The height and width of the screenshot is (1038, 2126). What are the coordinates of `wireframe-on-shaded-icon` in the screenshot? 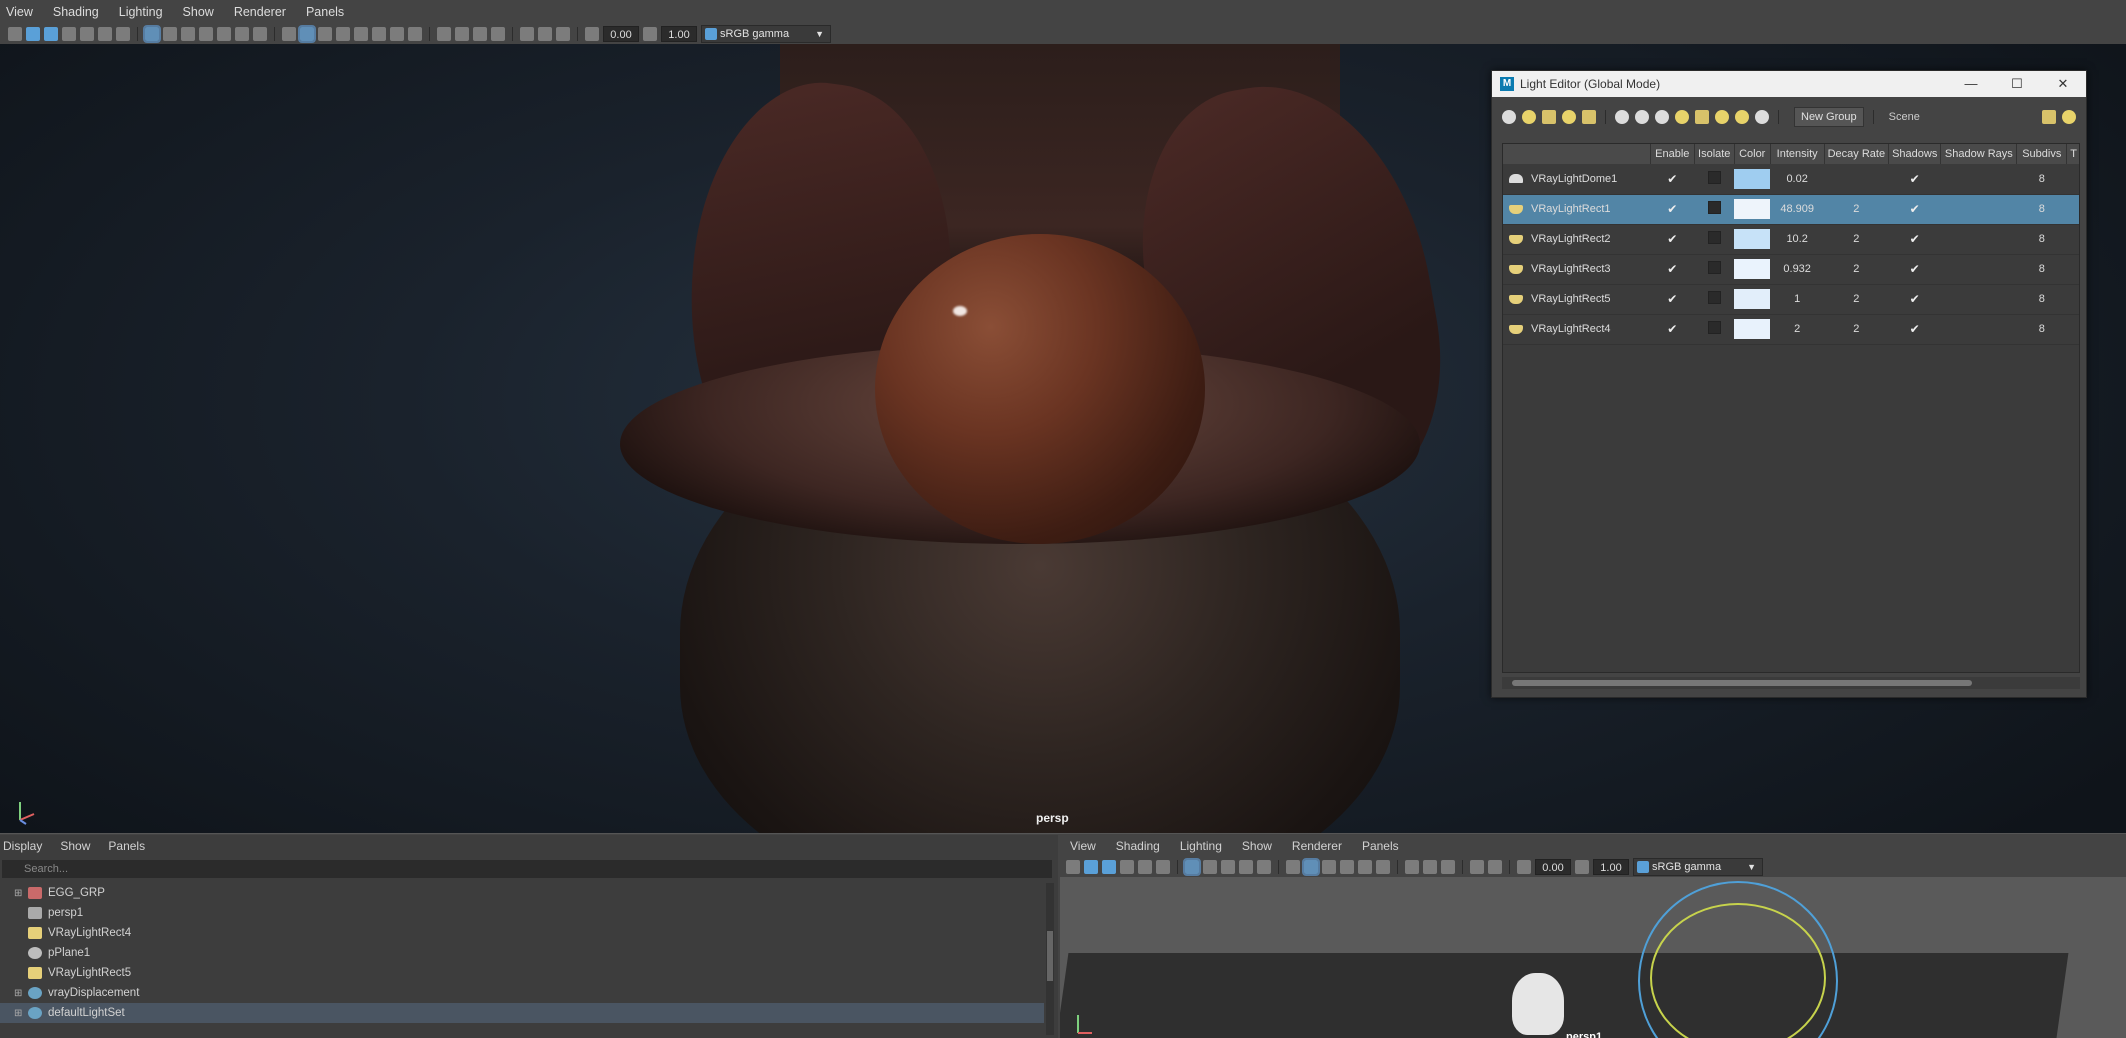 It's located at (343, 34).